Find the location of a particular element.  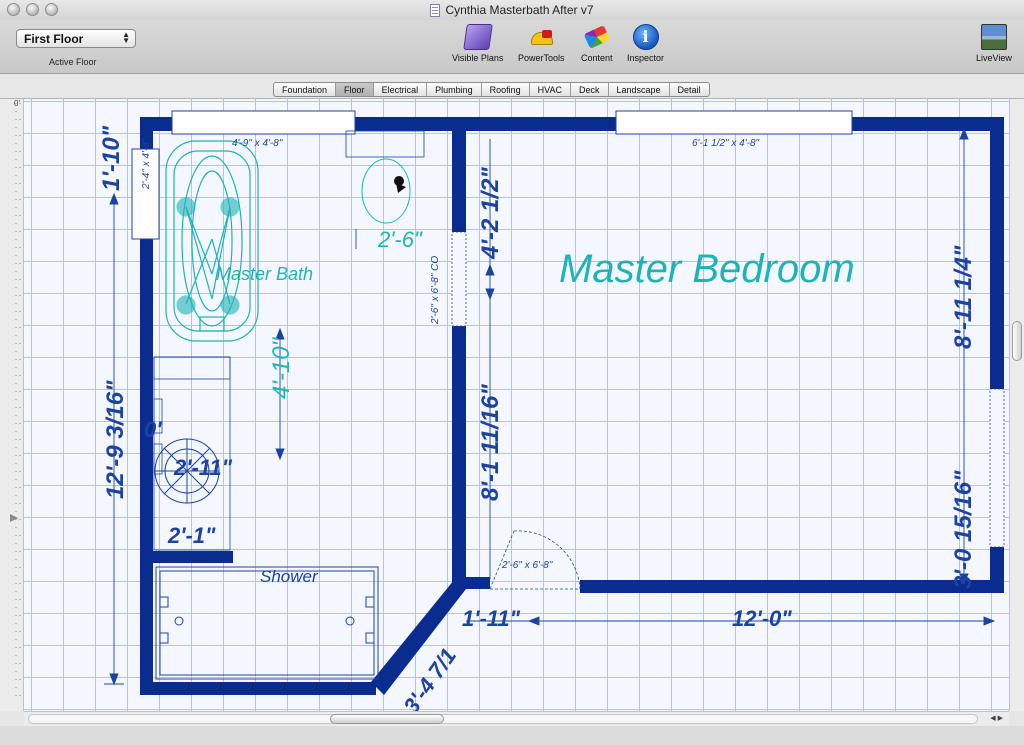

liveview-button: LiveView is located at coordinates (994, 43).